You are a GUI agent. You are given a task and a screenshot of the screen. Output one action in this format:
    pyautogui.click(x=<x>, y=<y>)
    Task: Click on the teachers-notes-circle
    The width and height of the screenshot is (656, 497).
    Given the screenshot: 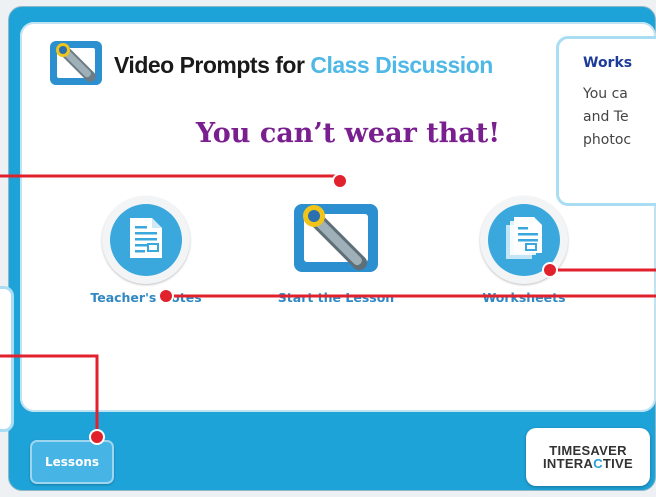 What is the action you would take?
    pyautogui.click(x=146, y=240)
    